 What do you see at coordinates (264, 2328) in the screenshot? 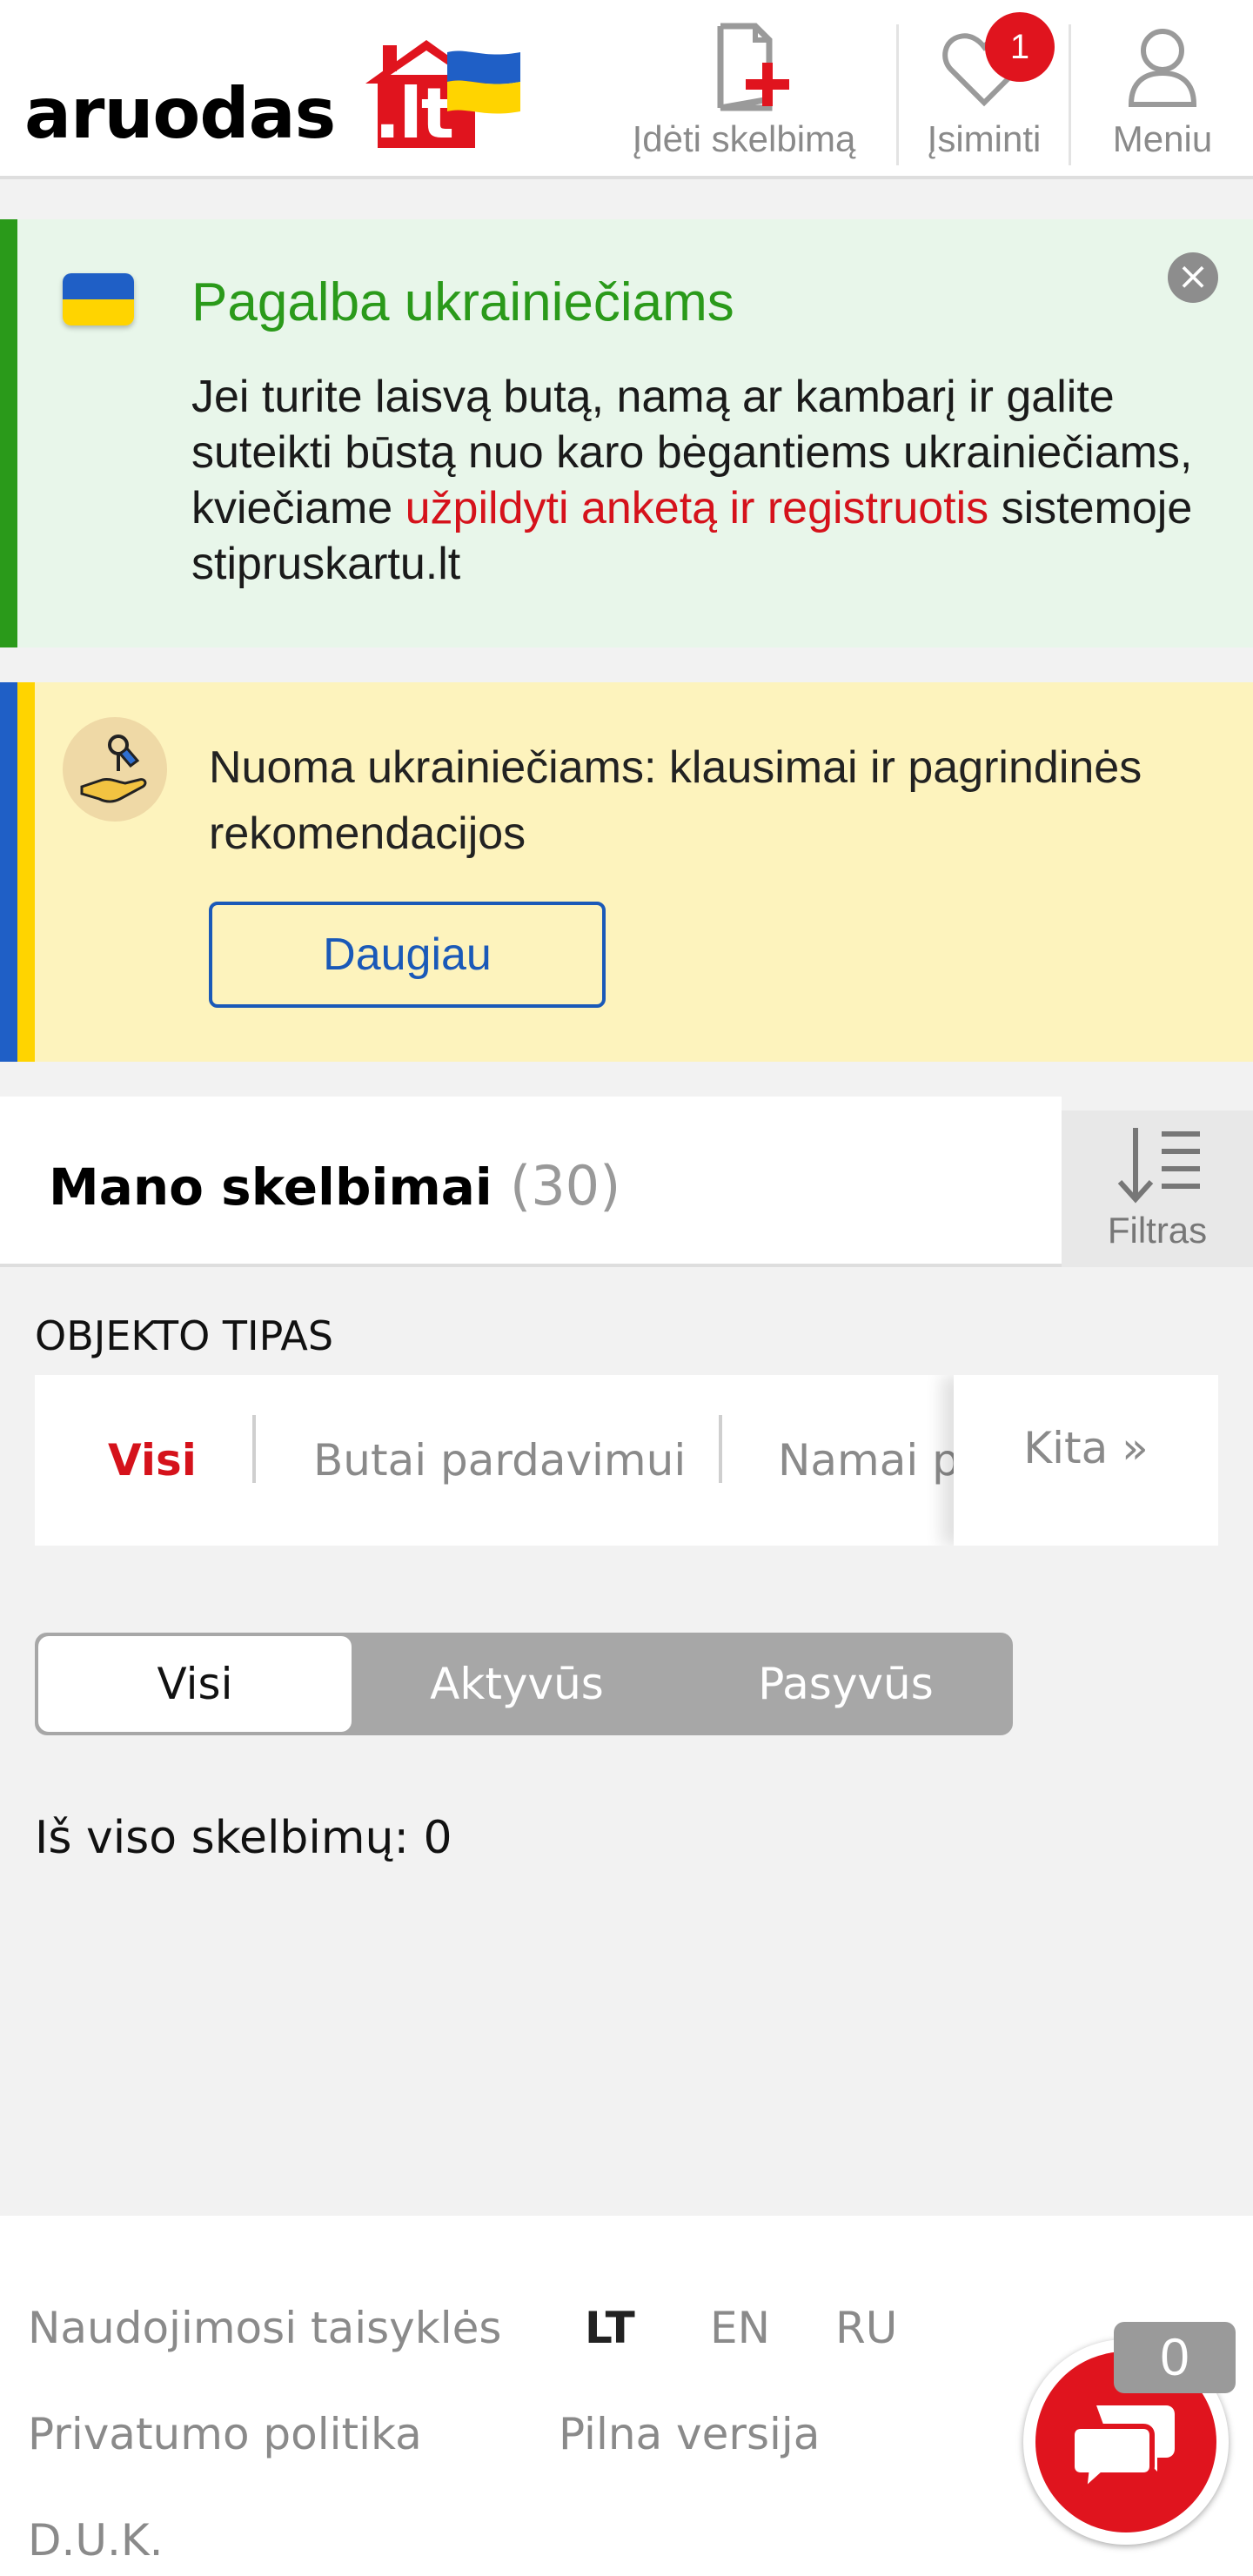
I see `terms-link: Naudojimosi taisyklės` at bounding box center [264, 2328].